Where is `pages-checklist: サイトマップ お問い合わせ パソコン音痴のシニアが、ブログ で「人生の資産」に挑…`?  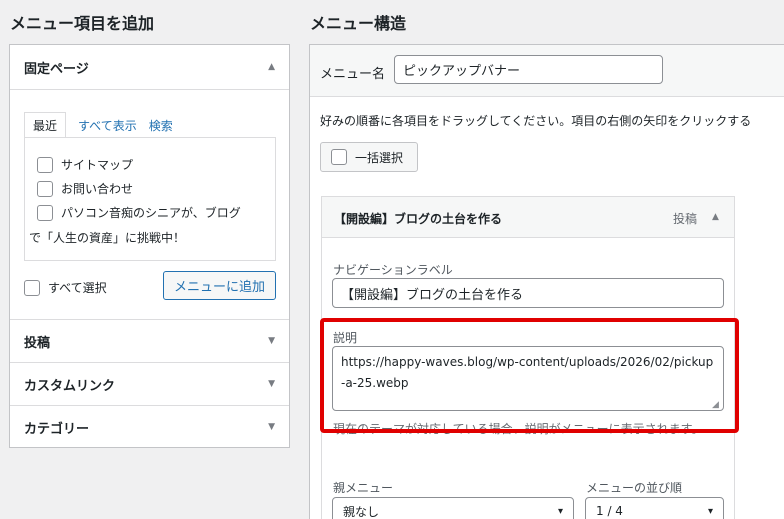 pages-checklist: サイトマップ お問い合わせ パソコン音痴のシニアが、ブログ で「人生の資産」に挑… is located at coordinates (150, 199).